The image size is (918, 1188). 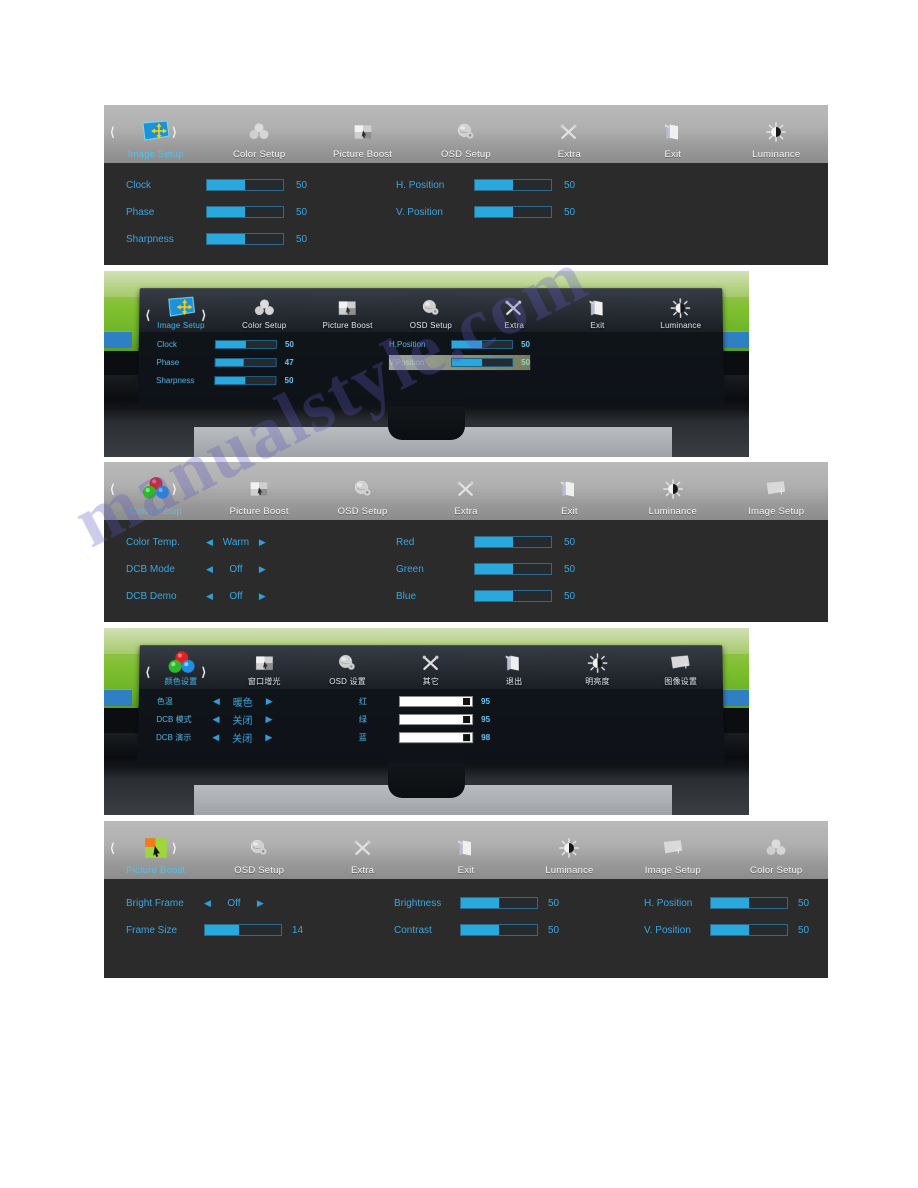 I want to click on nav-item-2: OSD Setup, so click(x=362, y=491).